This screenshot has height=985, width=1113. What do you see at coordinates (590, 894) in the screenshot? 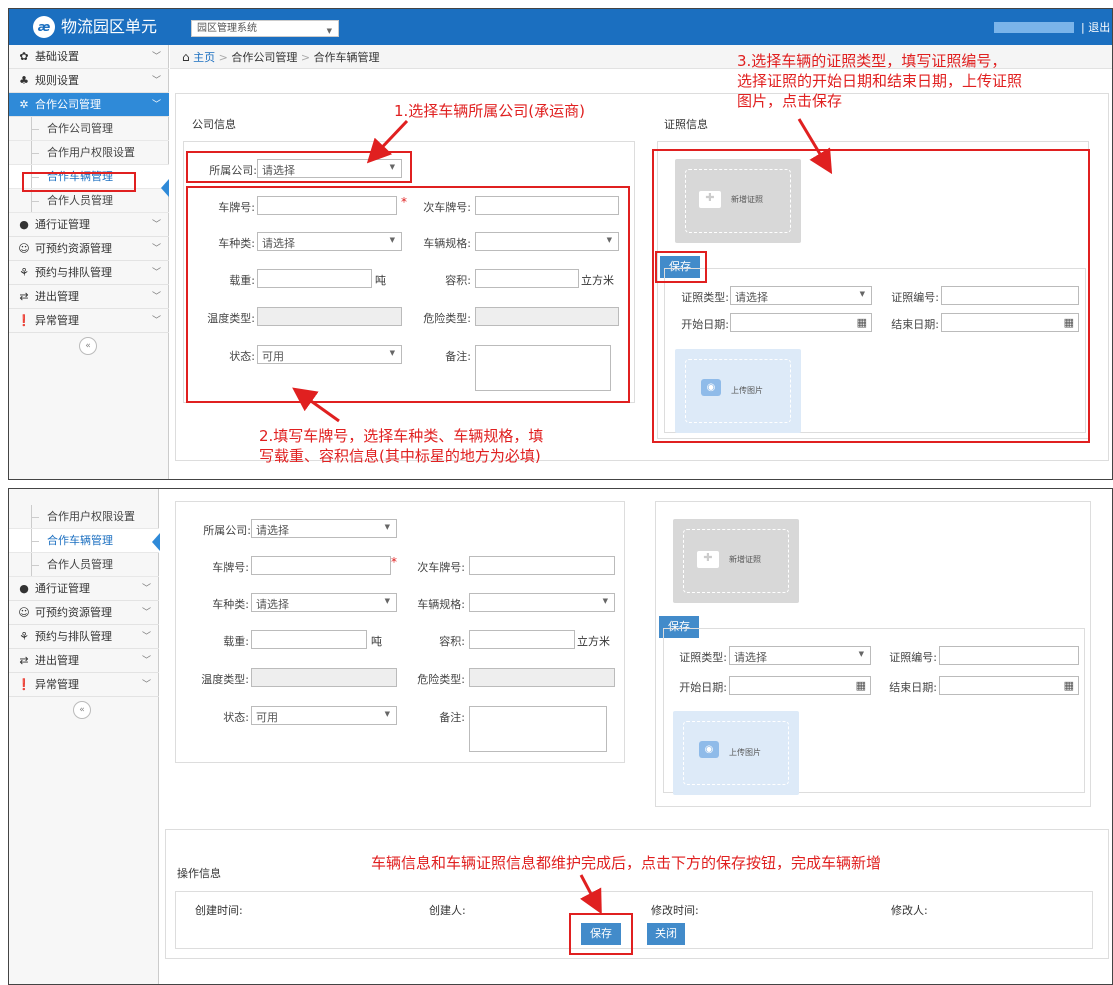
I see `annotation-arrows-bottom` at bounding box center [590, 894].